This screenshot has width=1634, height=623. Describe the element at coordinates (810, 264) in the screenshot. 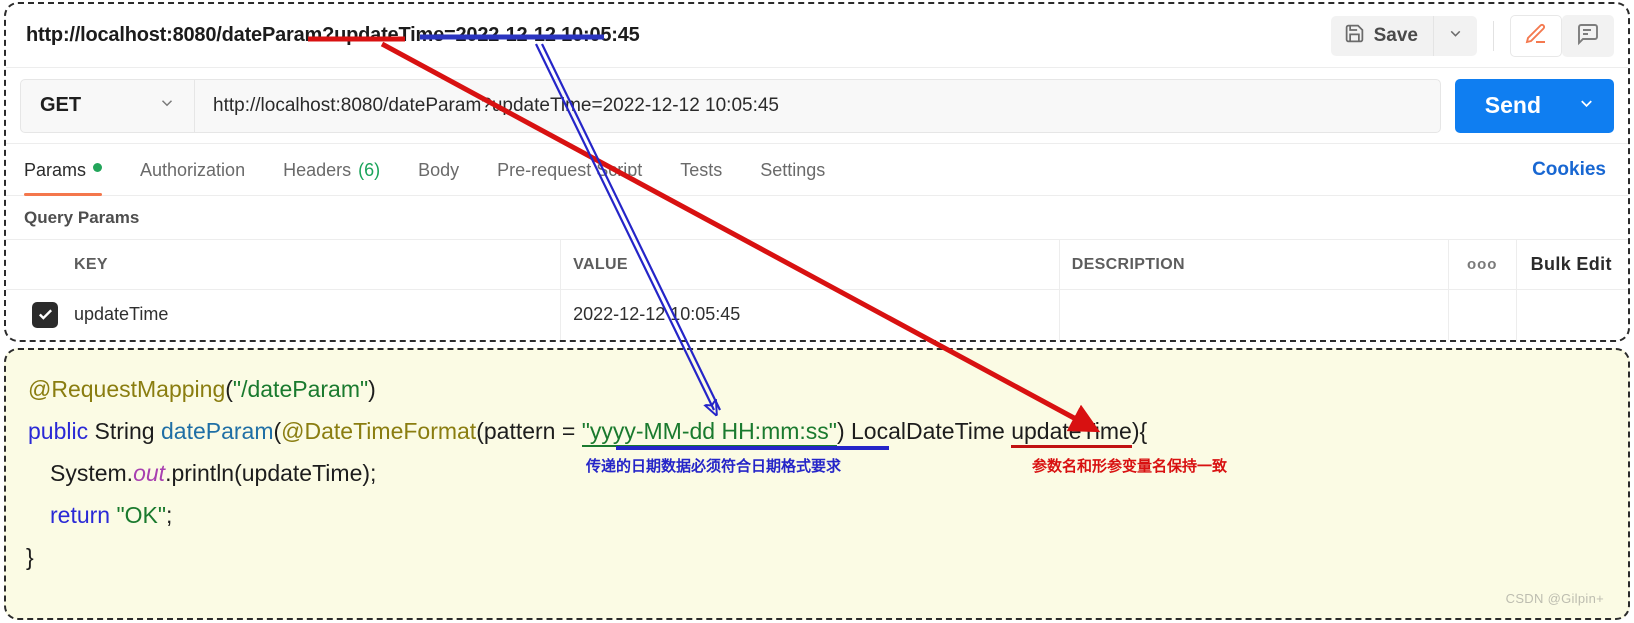

I see `header-value: VALUE` at that location.